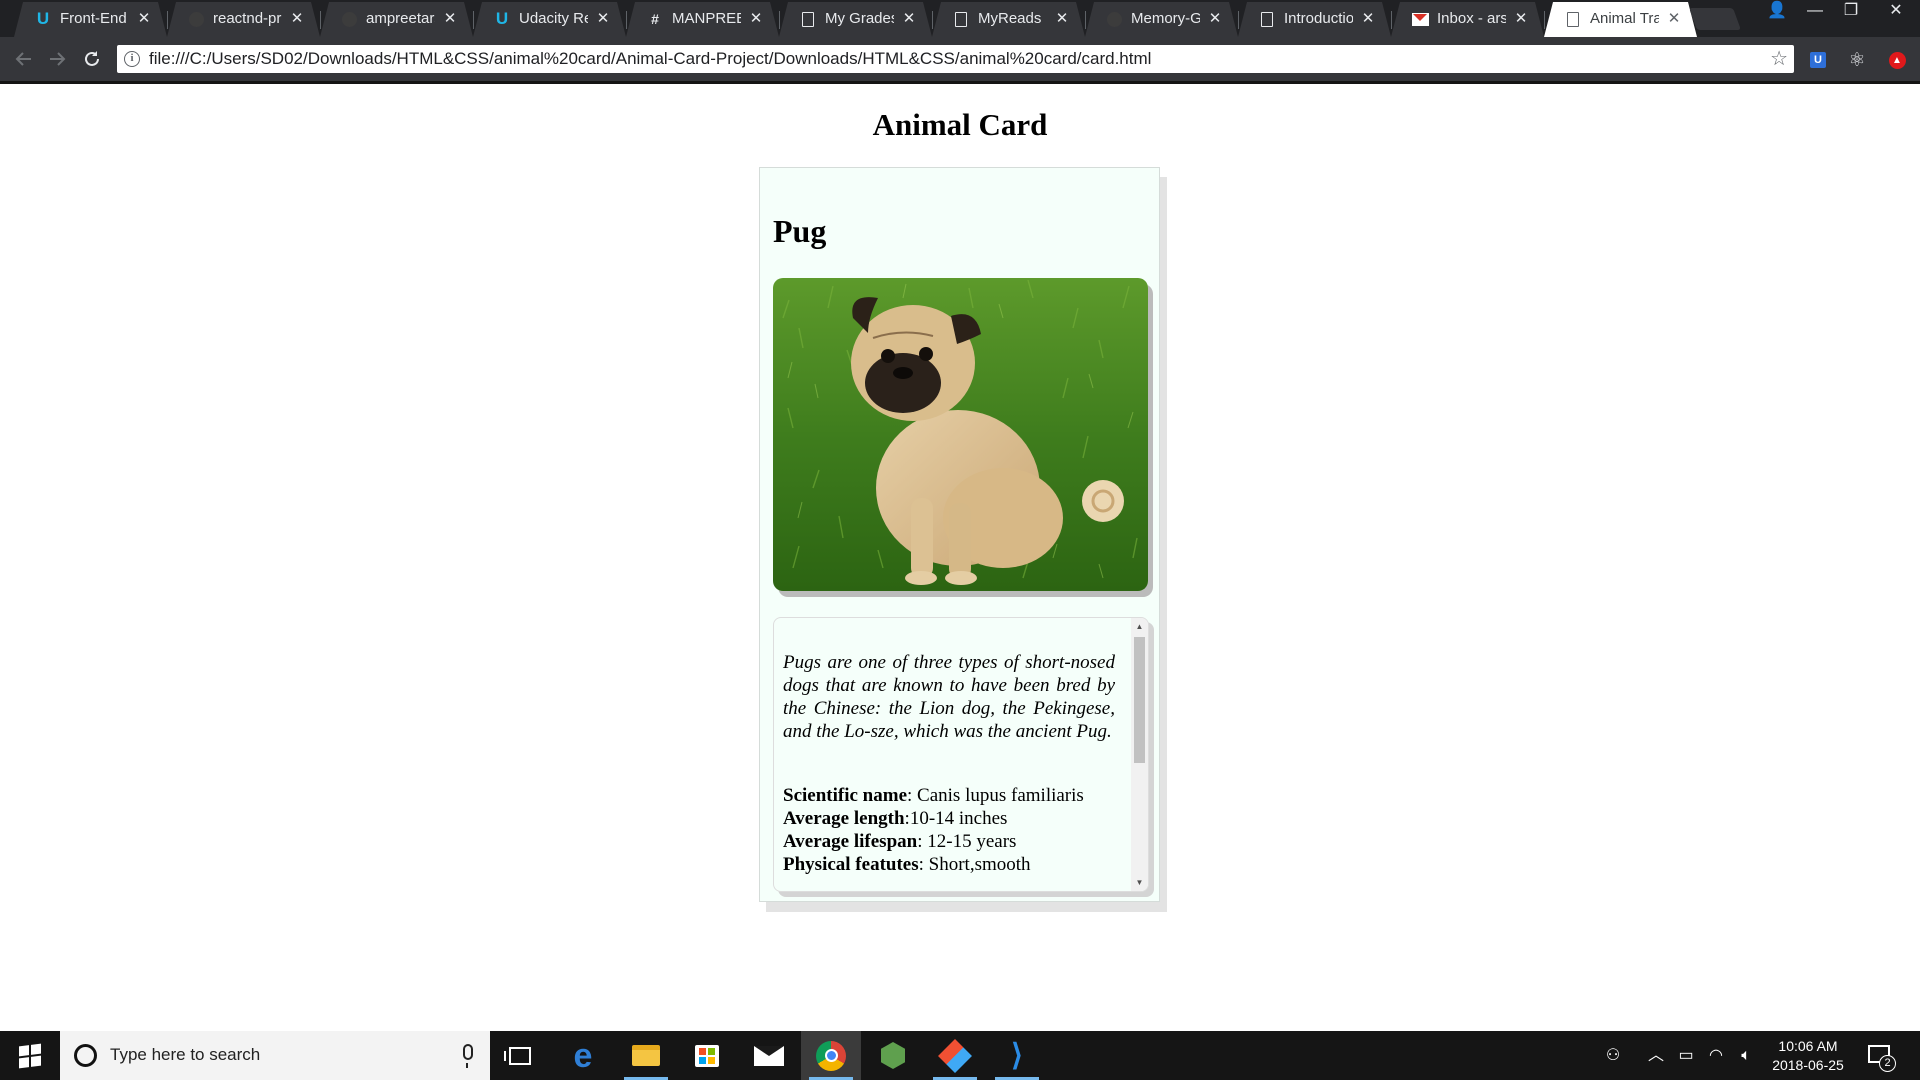  Describe the element at coordinates (831, 1055) in the screenshot. I see `chrome-button` at that location.